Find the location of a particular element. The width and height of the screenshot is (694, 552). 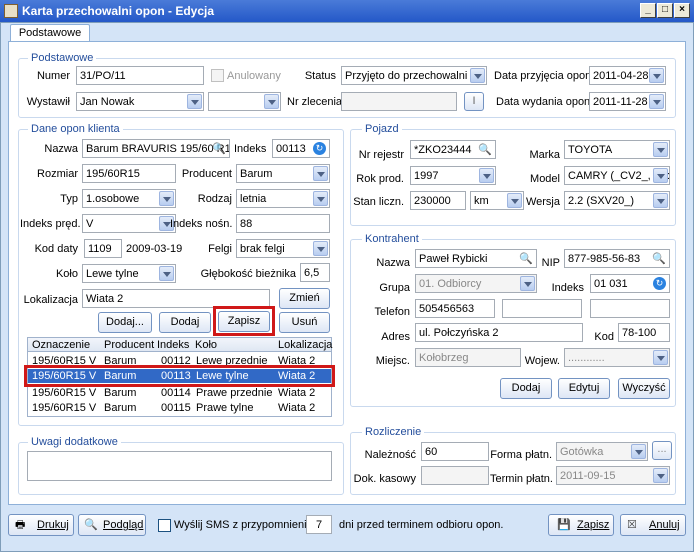

col-kolo: Koło is located at coordinates (206, 345).